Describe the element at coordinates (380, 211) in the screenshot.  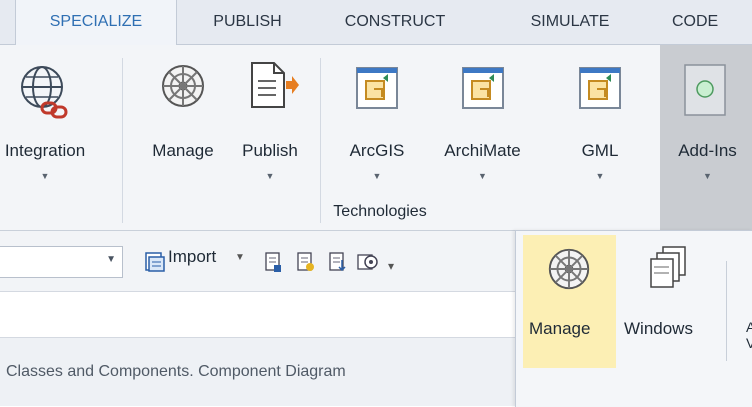
I see `technologies-group-label: Technologies` at that location.